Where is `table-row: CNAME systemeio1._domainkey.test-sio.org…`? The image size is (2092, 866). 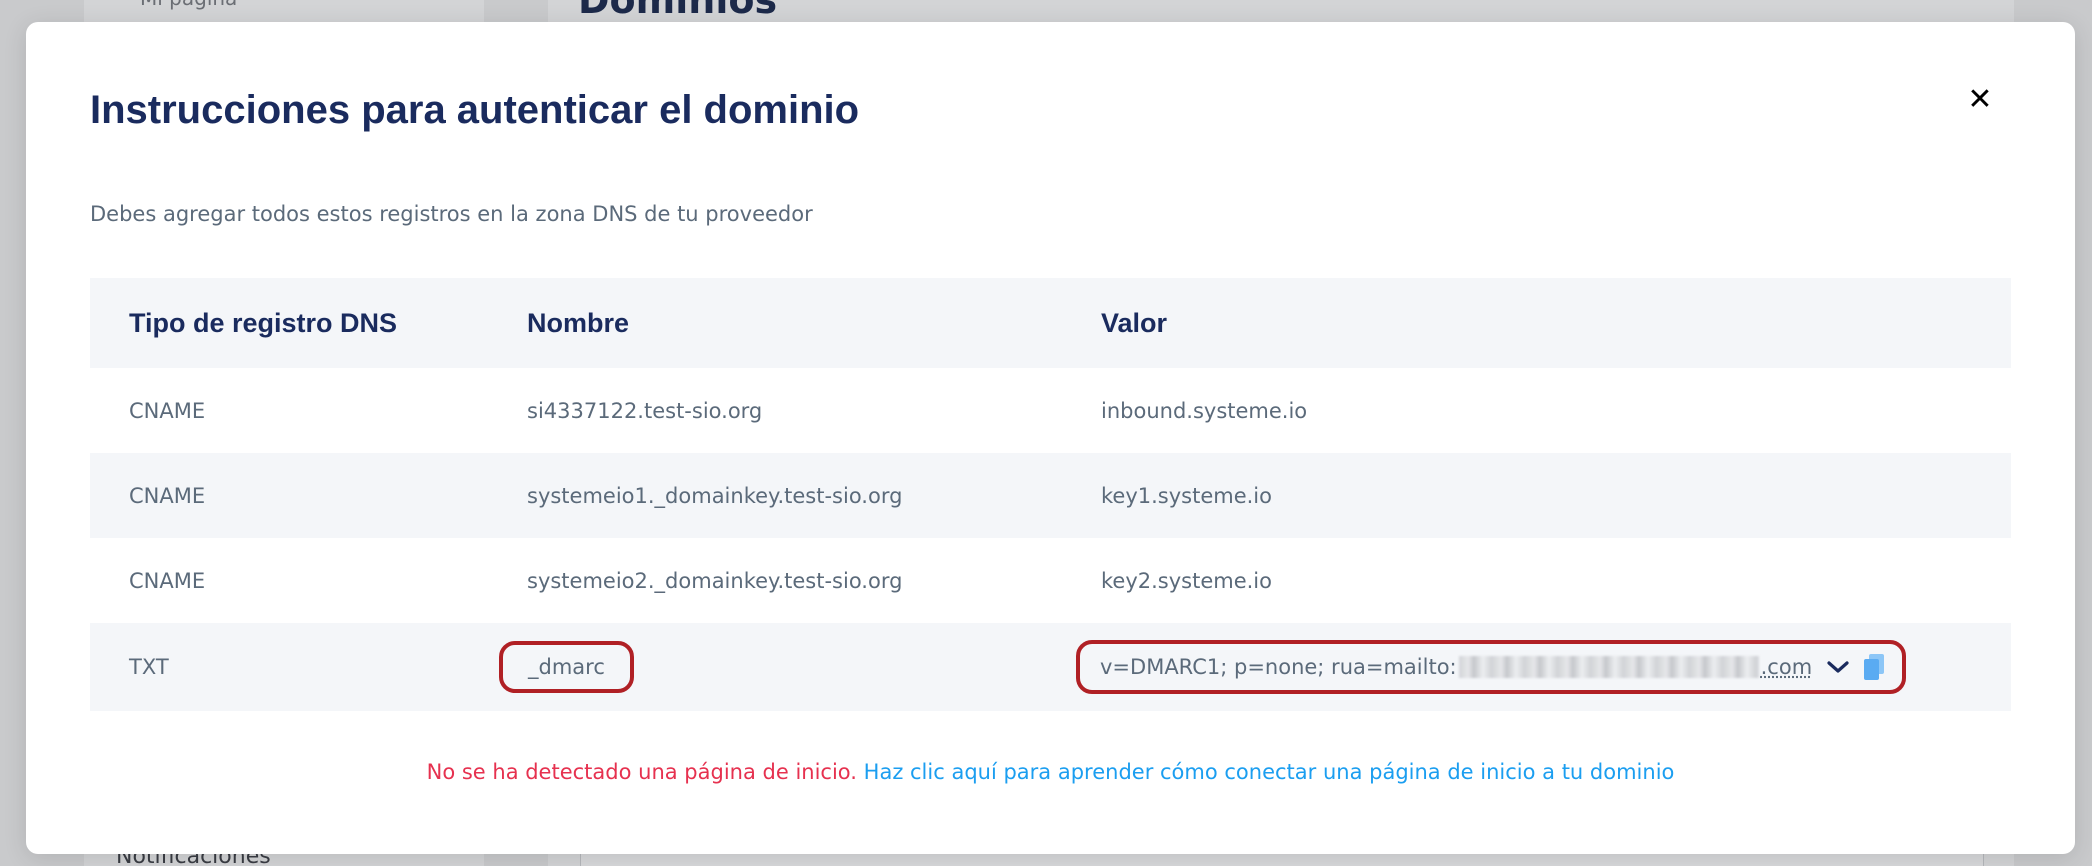 table-row: CNAME systemeio1._domainkey.test-sio.org… is located at coordinates (1050, 495).